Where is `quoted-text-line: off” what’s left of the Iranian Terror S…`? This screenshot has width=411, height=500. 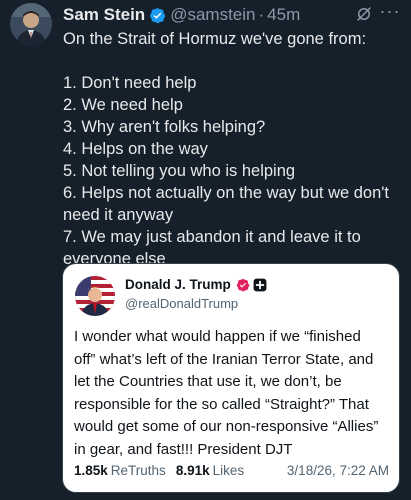
quoted-text-line: off” what’s left of the Iranian Terror S… is located at coordinates (224, 359).